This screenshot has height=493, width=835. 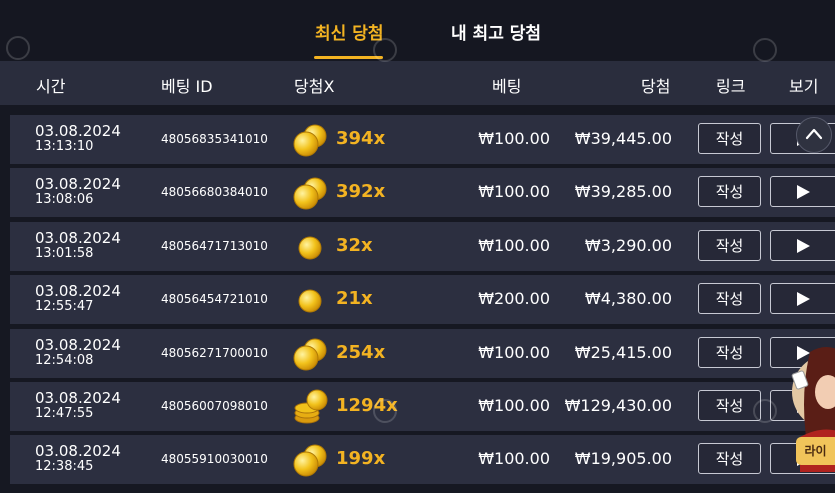 I want to click on header-link: 링크, so click(x=731, y=86).